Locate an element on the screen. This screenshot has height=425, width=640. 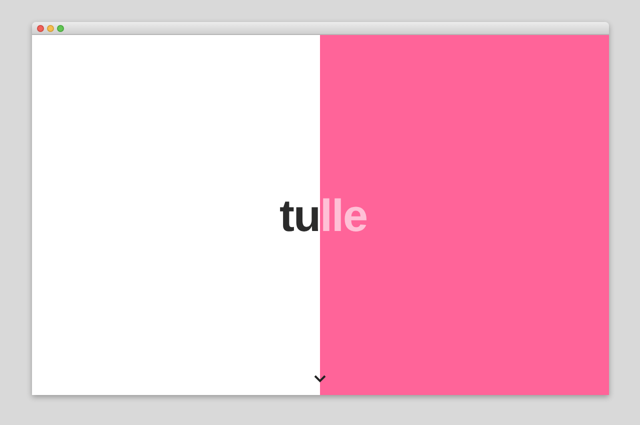
logo-text: lle is located at coordinates (344, 215).